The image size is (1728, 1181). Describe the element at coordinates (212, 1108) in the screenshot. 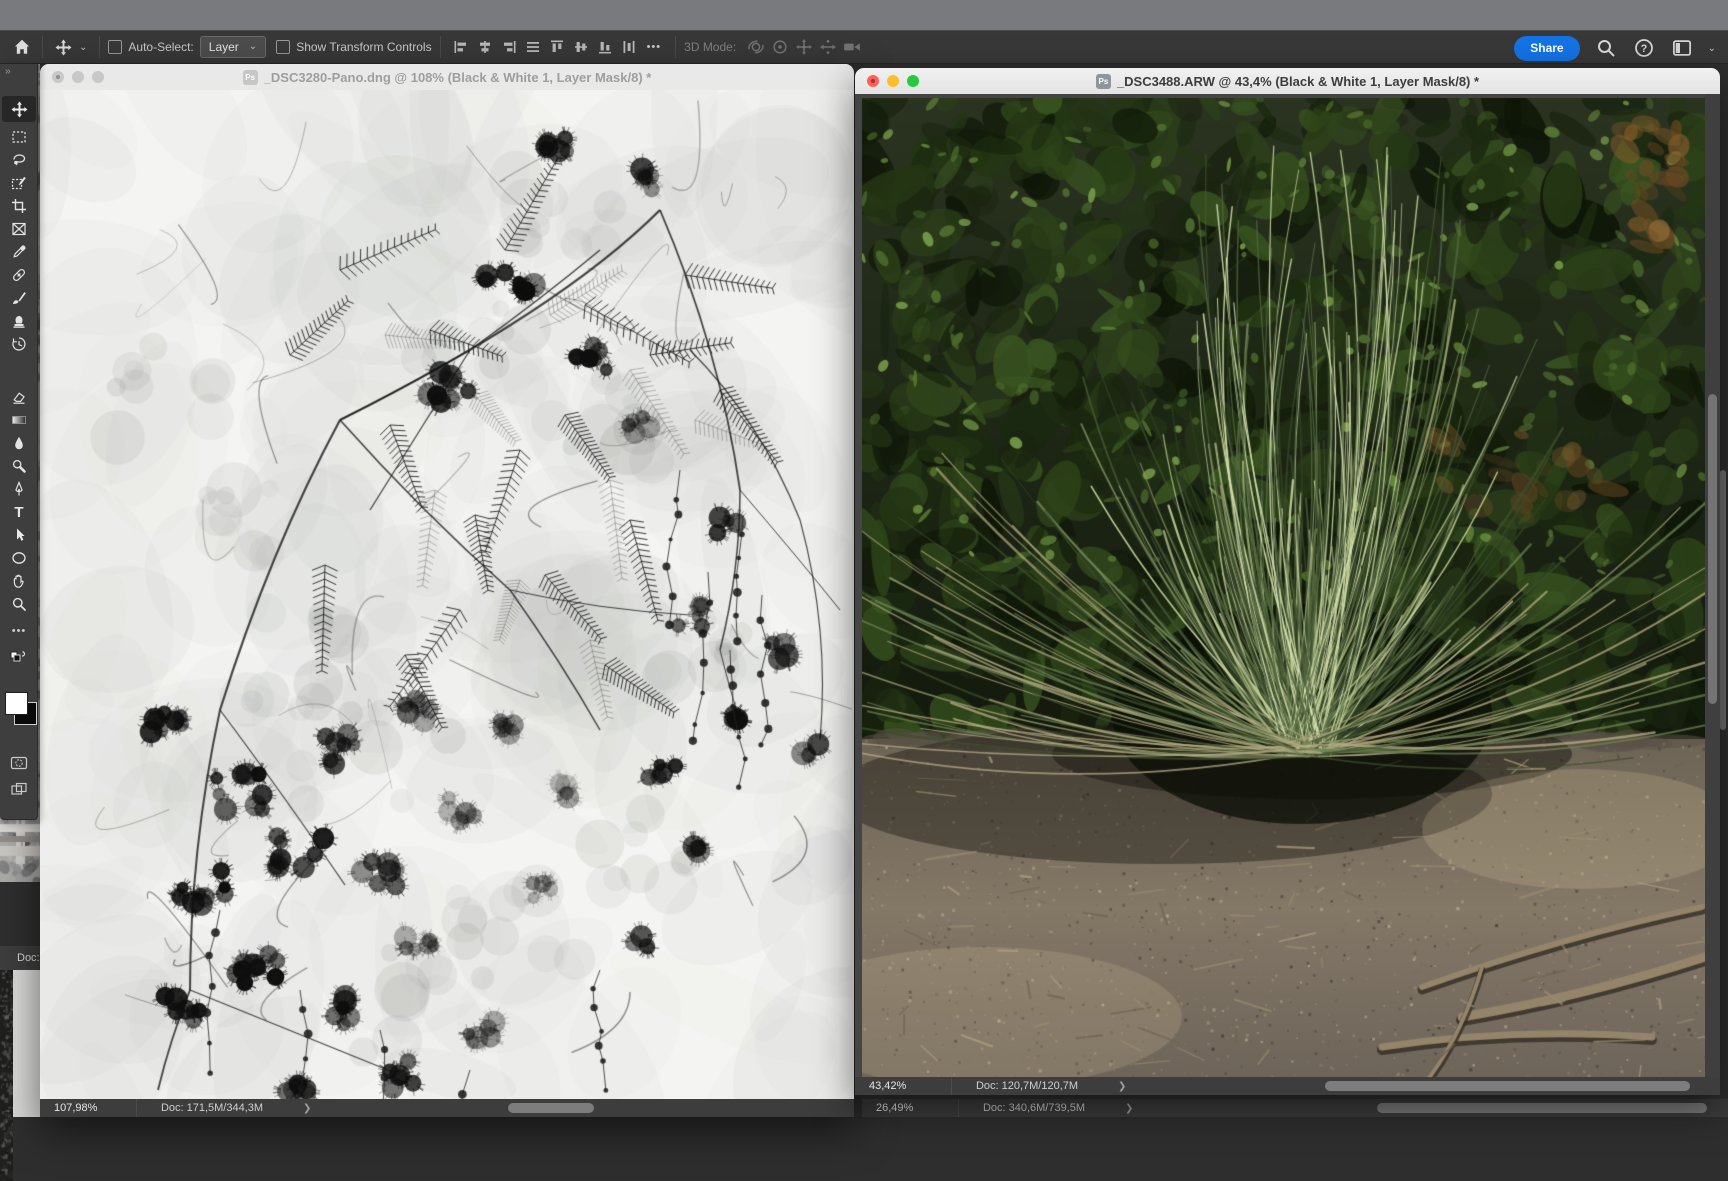

I see `doc-size-label: Doc: 171,5M/344,3M` at that location.